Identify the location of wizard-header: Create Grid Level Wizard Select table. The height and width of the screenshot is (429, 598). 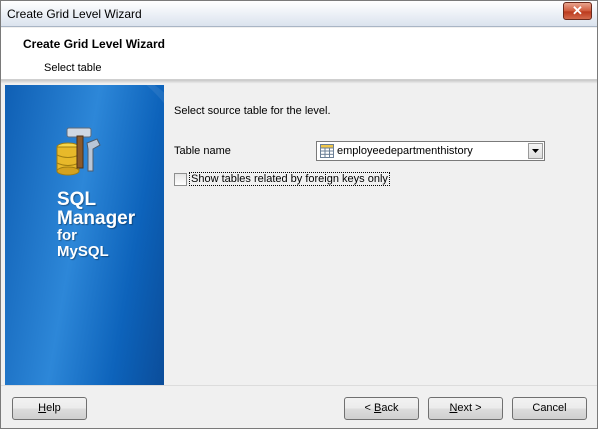
(299, 54).